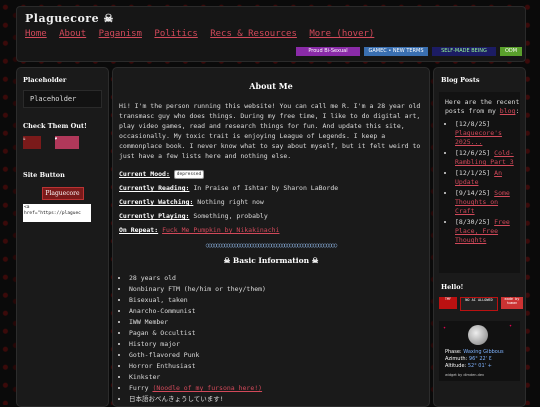 The width and height of the screenshot is (540, 407). I want to click on nav-politics: Politics, so click(175, 34).